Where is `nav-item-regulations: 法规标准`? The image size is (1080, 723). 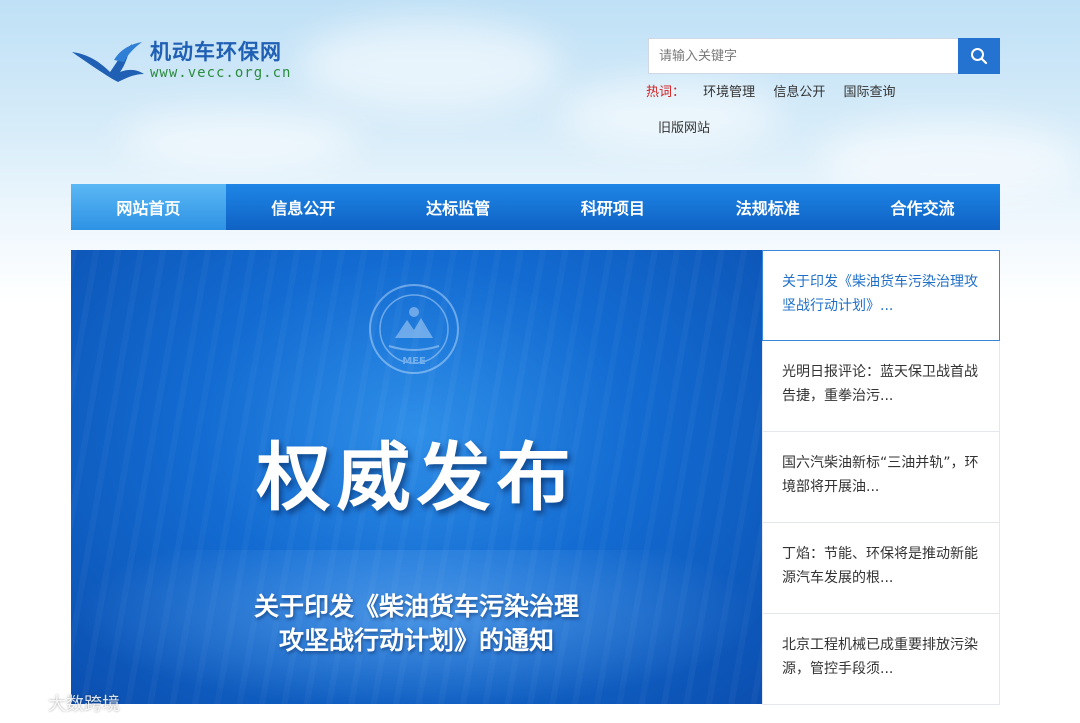
nav-item-regulations: 法规标准 is located at coordinates (767, 207).